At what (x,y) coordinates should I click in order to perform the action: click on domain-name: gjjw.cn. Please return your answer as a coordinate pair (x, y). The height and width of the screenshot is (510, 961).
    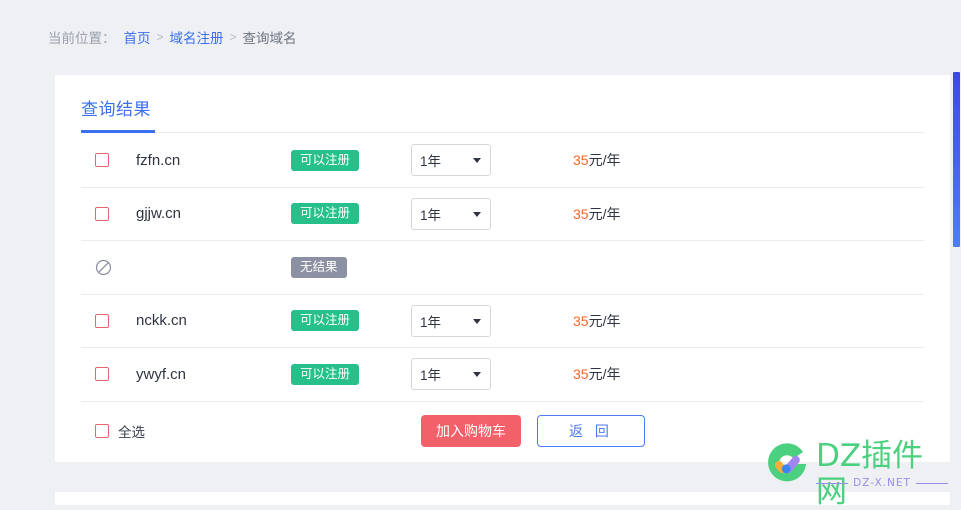
    Looking at the image, I should click on (159, 214).